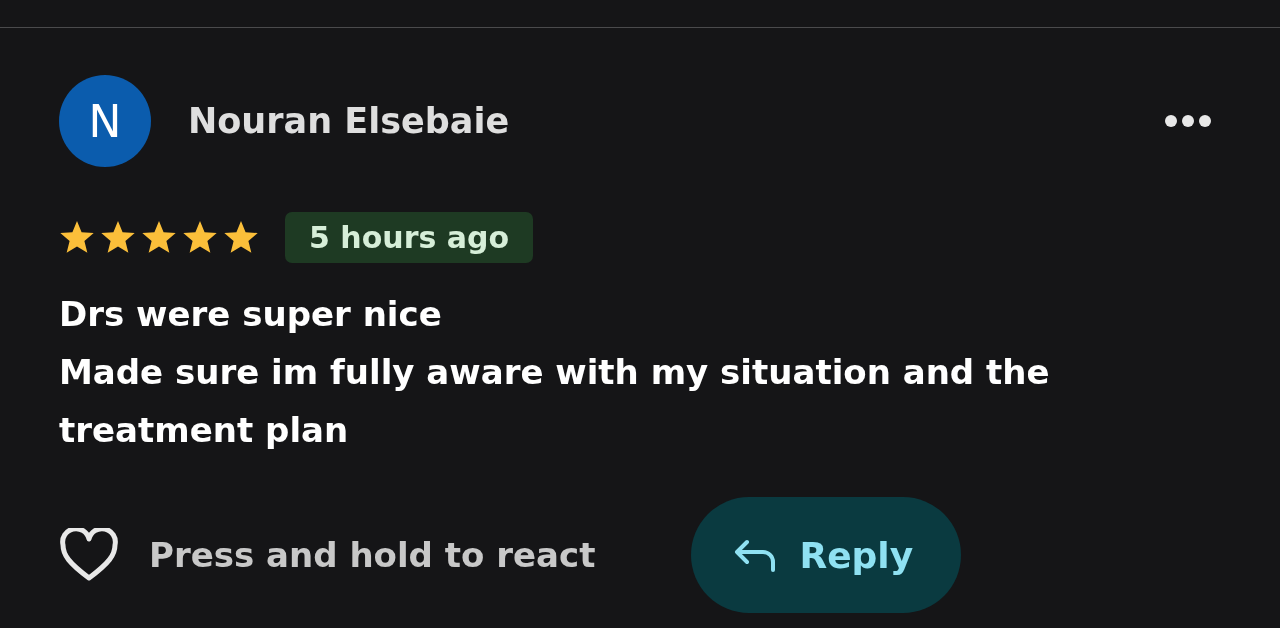 The image size is (1280, 628). I want to click on avatar: N, so click(105, 121).